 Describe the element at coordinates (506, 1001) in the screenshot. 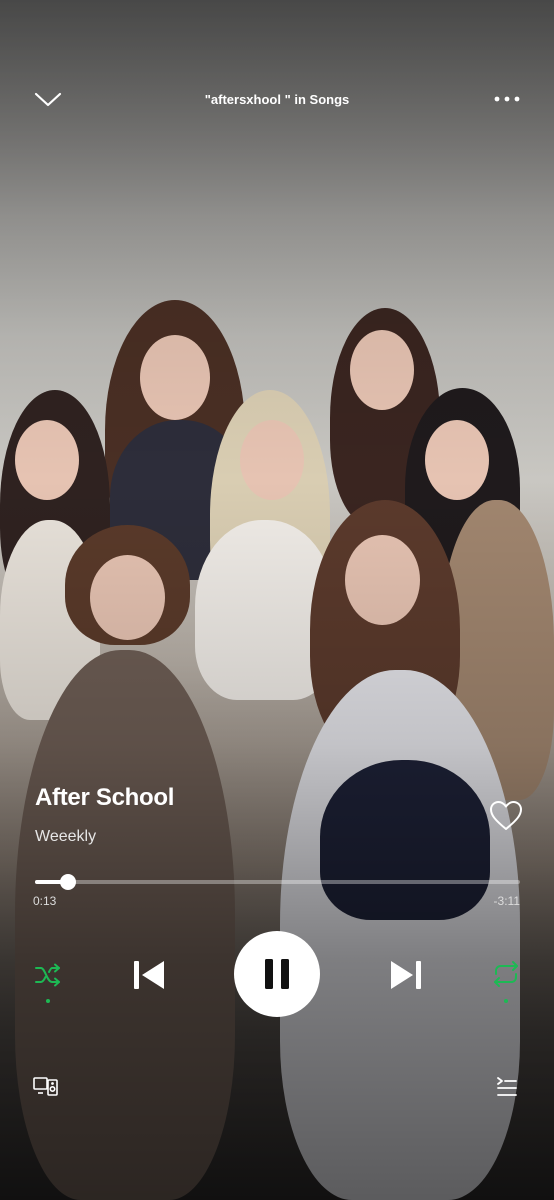

I see `repeat-active-dot` at that location.